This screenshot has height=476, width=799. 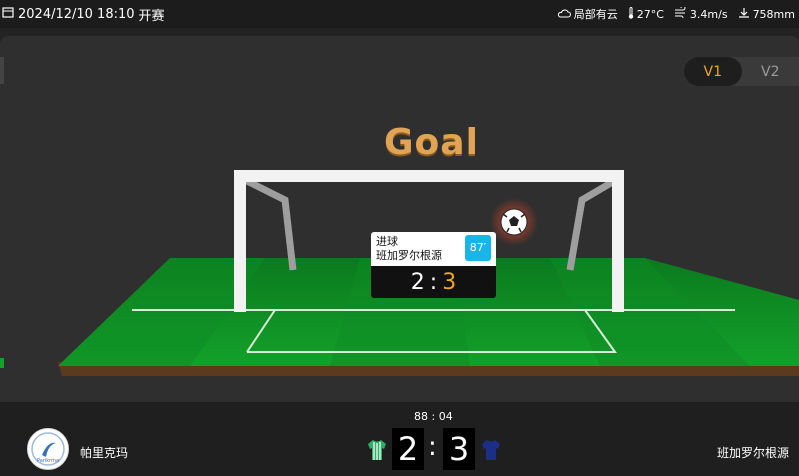 What do you see at coordinates (76, 14) in the screenshot?
I see `match-datetime: 2024/12/10 18:10` at bounding box center [76, 14].